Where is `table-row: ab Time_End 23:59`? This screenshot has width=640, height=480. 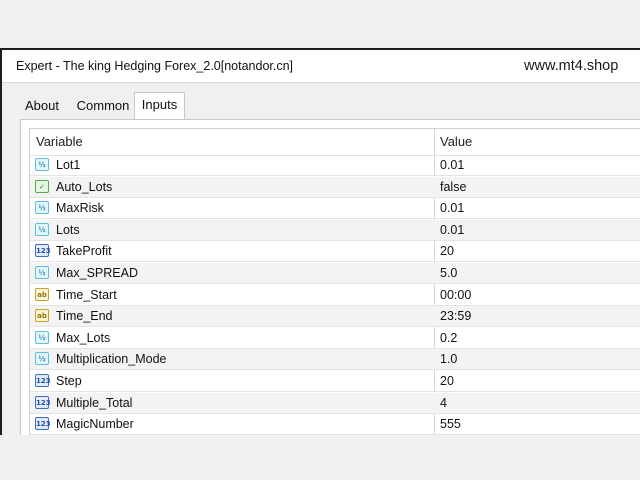
table-row: ab Time_End 23:59 is located at coordinates (335, 317).